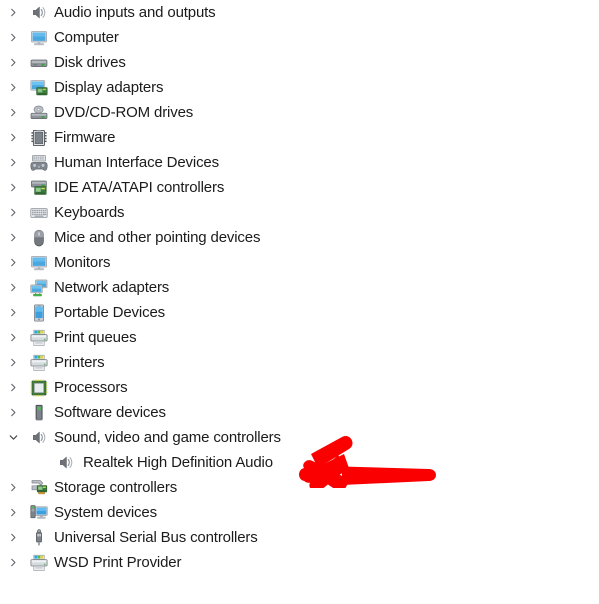 This screenshot has height=604, width=599. Describe the element at coordinates (178, 462) in the screenshot. I see `tree-row-label: Realtek High Definition Audio` at that location.